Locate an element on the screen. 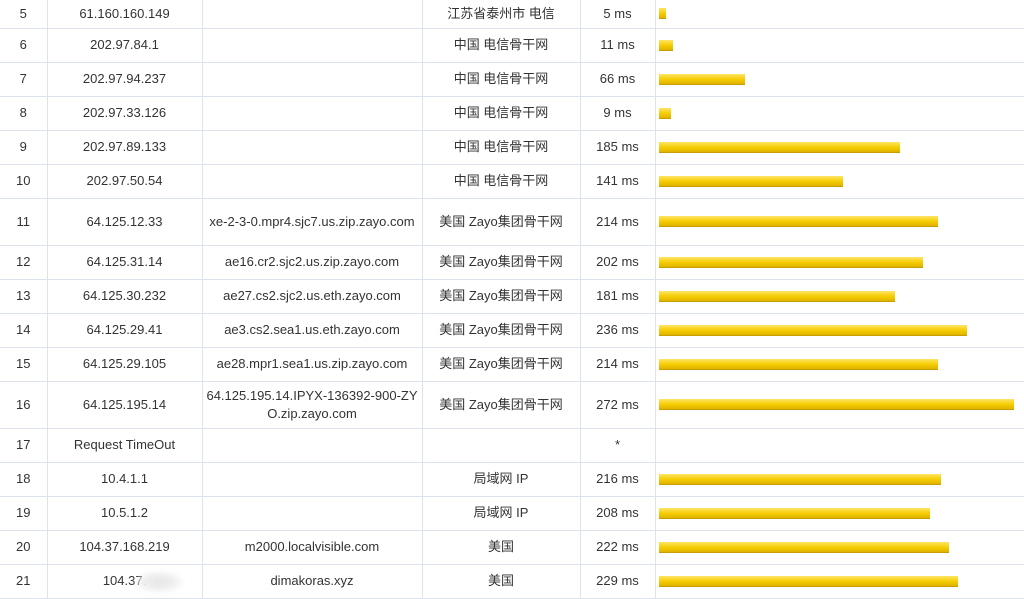 The image size is (1024, 599). hostname: m2000.localvisible.com is located at coordinates (312, 547).